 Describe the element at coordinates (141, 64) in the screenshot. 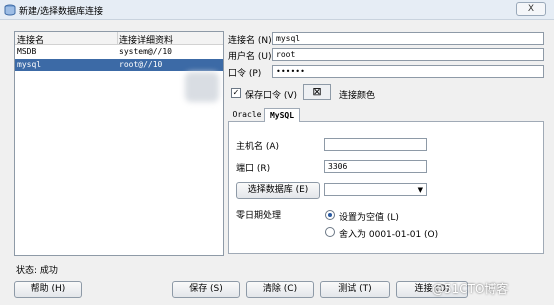

I see `connection-detail: root@//10` at that location.